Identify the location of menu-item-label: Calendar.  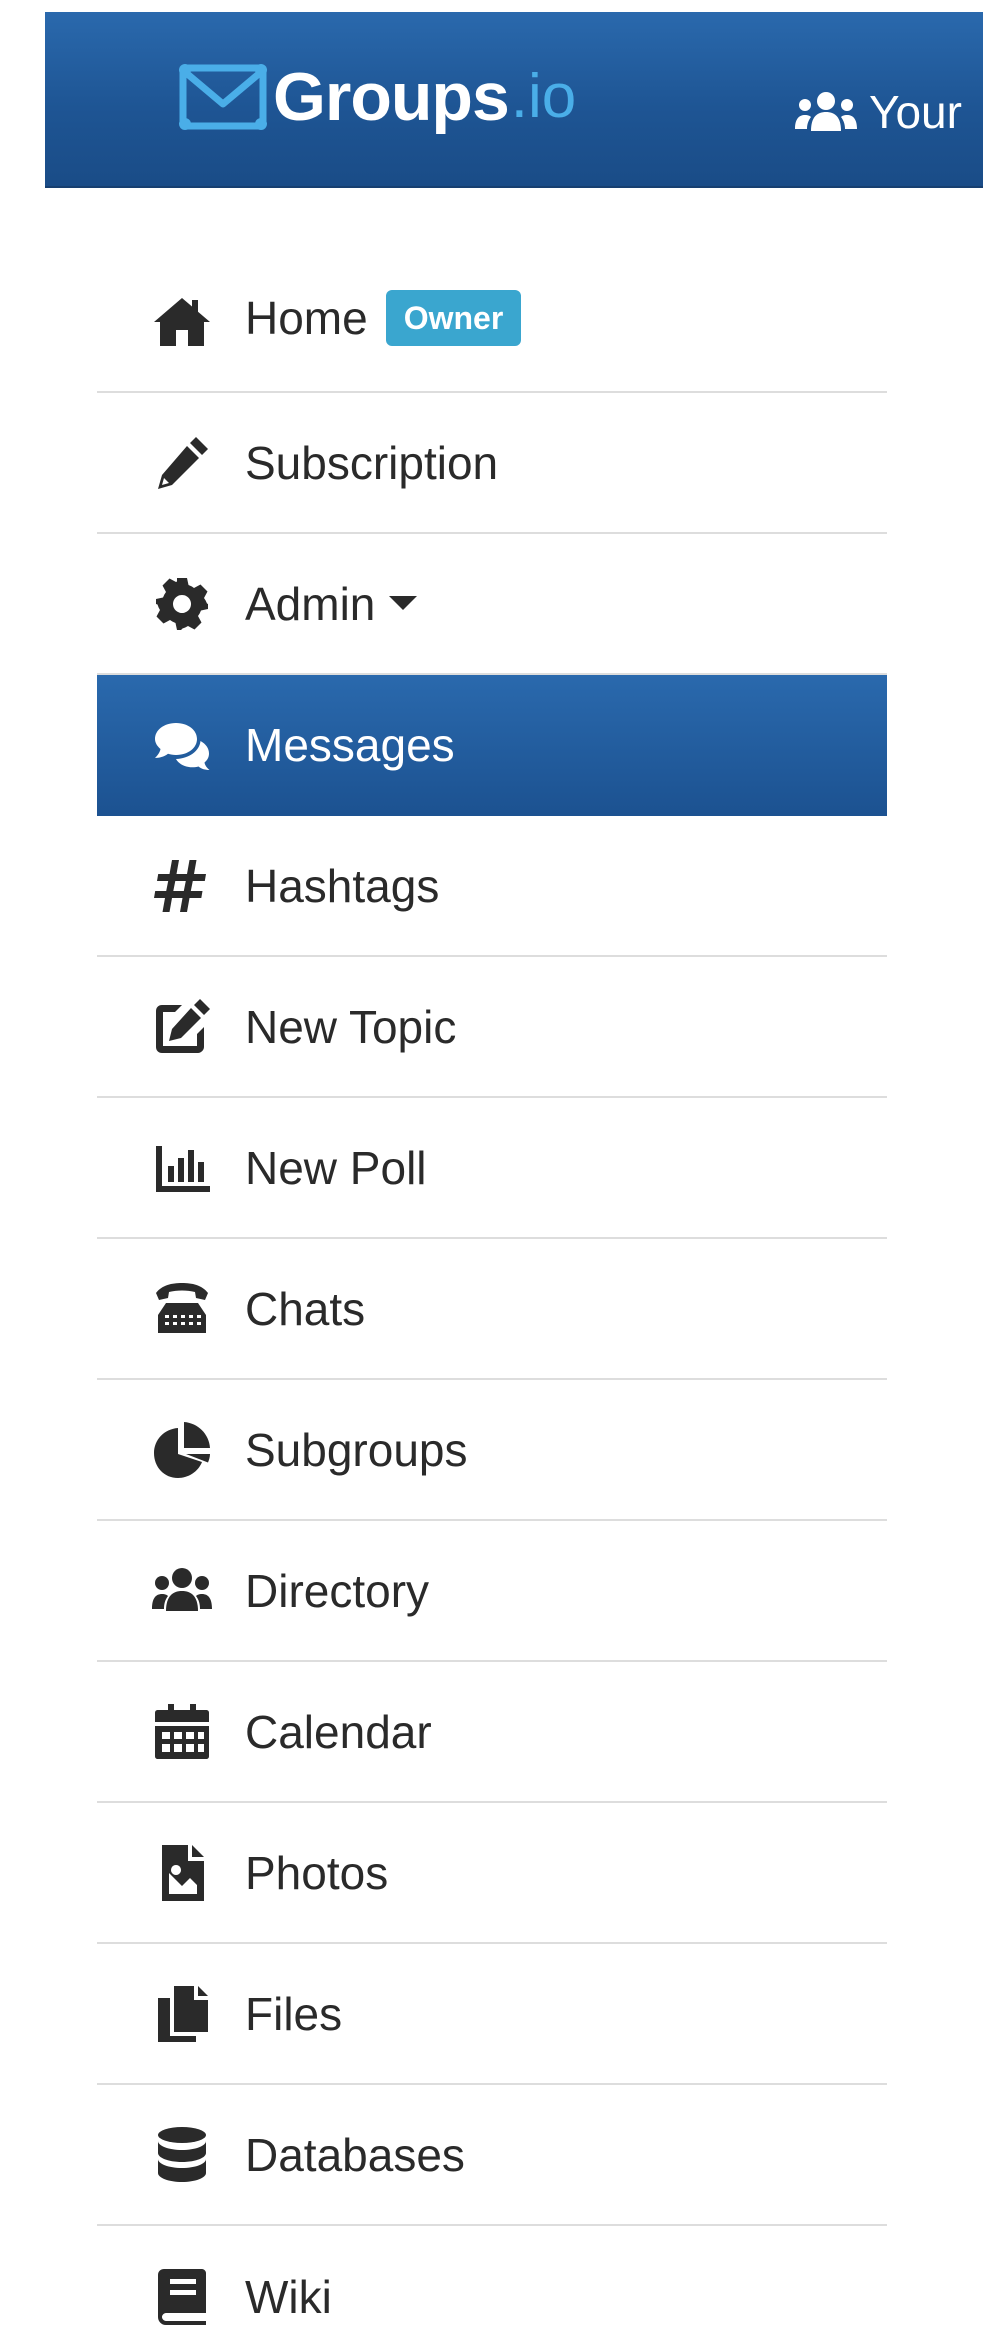
(338, 1731).